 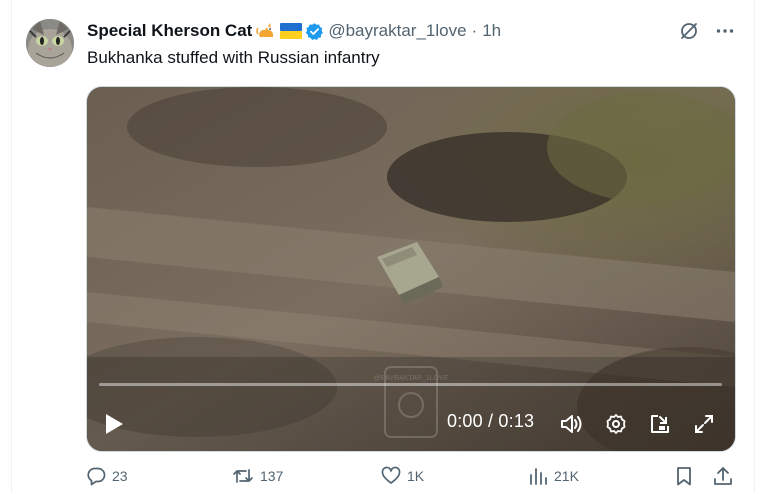 What do you see at coordinates (391, 475) in the screenshot?
I see `like-icon` at bounding box center [391, 475].